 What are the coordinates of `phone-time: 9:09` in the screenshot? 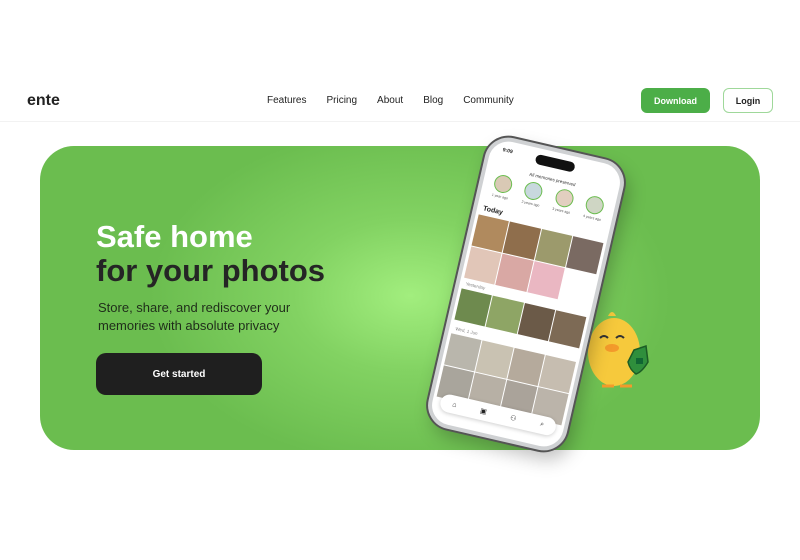 It's located at (508, 151).